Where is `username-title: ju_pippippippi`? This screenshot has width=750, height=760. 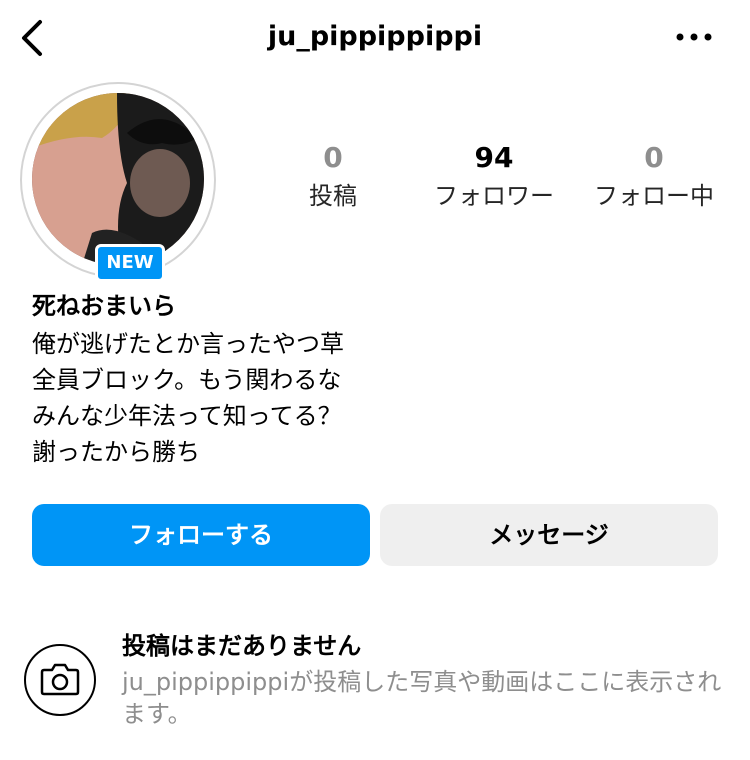
username-title: ju_pippippippi is located at coordinates (375, 36).